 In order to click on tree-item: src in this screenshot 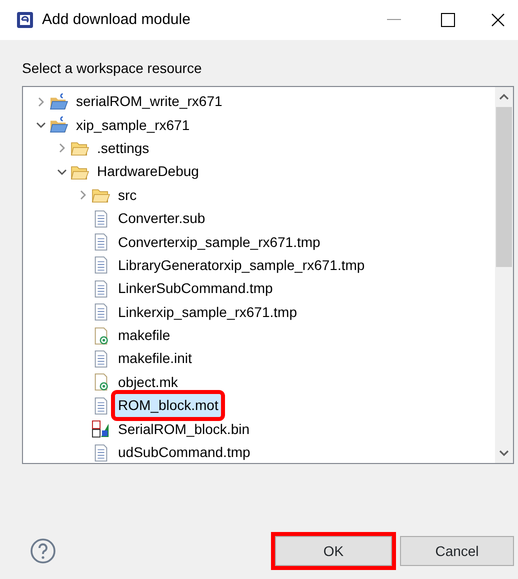, I will do `click(127, 195)`.